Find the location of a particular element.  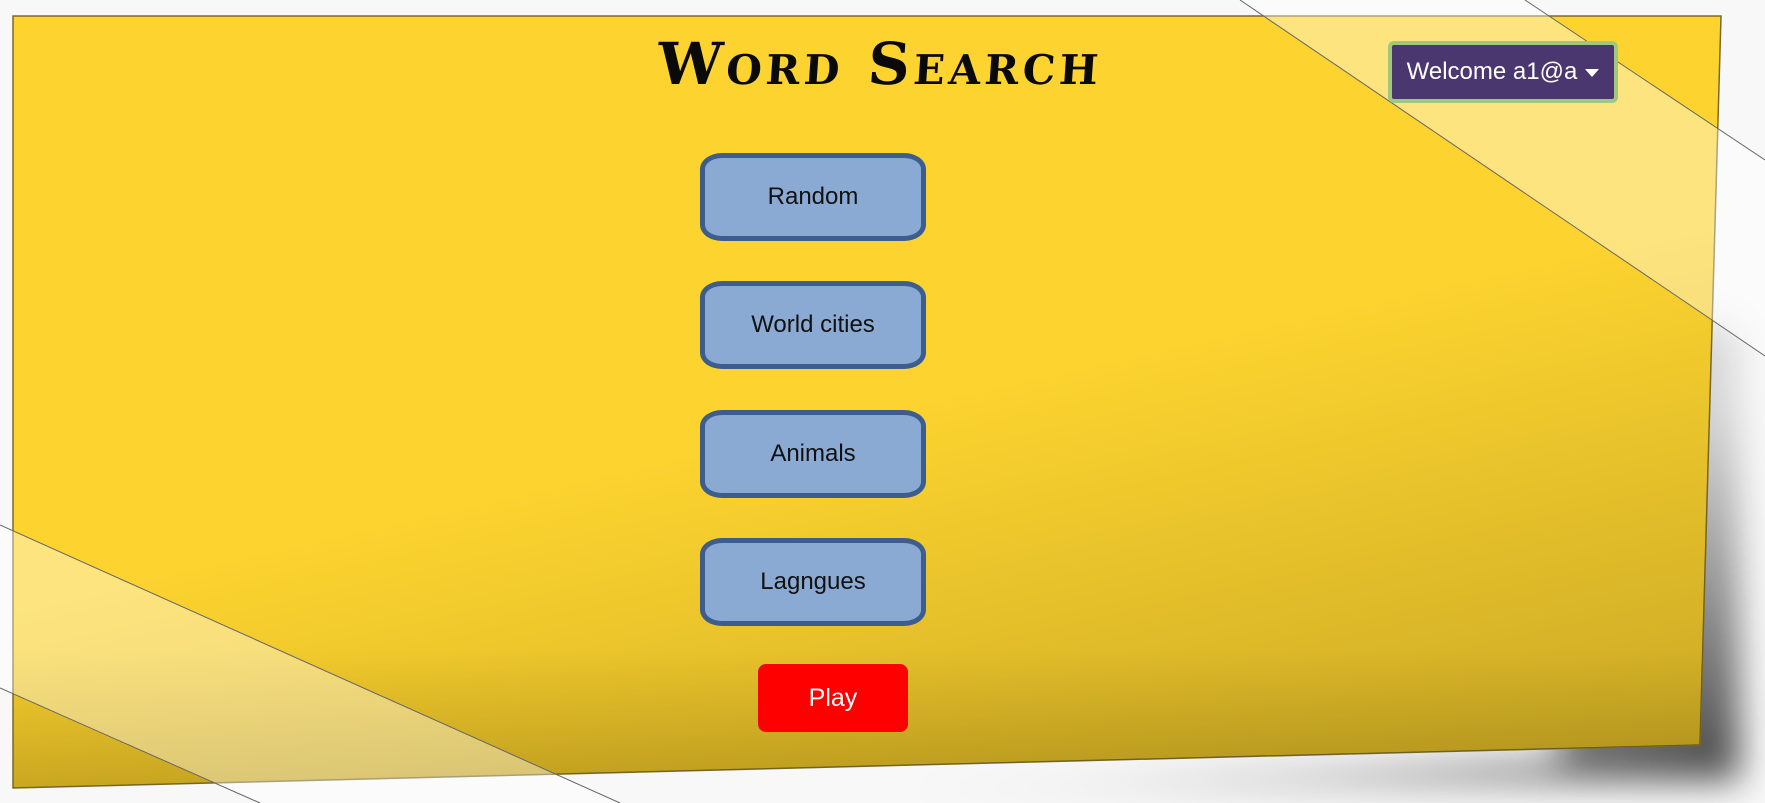

category-label: Random is located at coordinates (813, 196).